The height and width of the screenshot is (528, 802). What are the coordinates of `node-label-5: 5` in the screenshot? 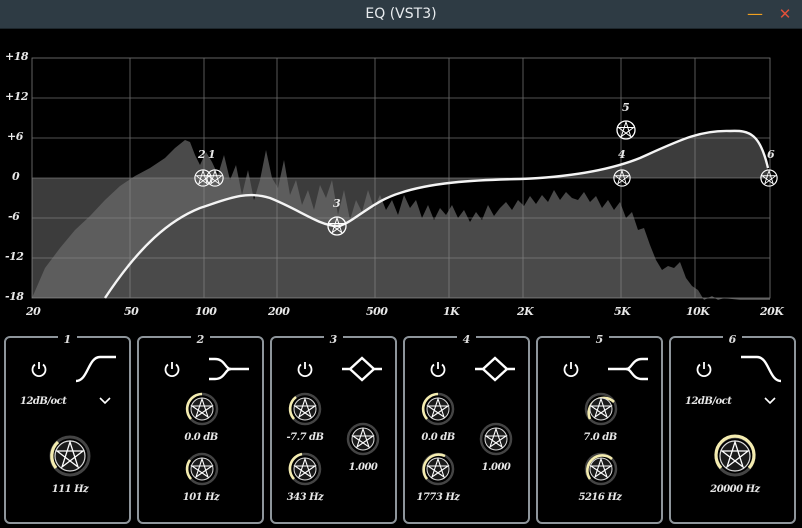 It's located at (626, 107).